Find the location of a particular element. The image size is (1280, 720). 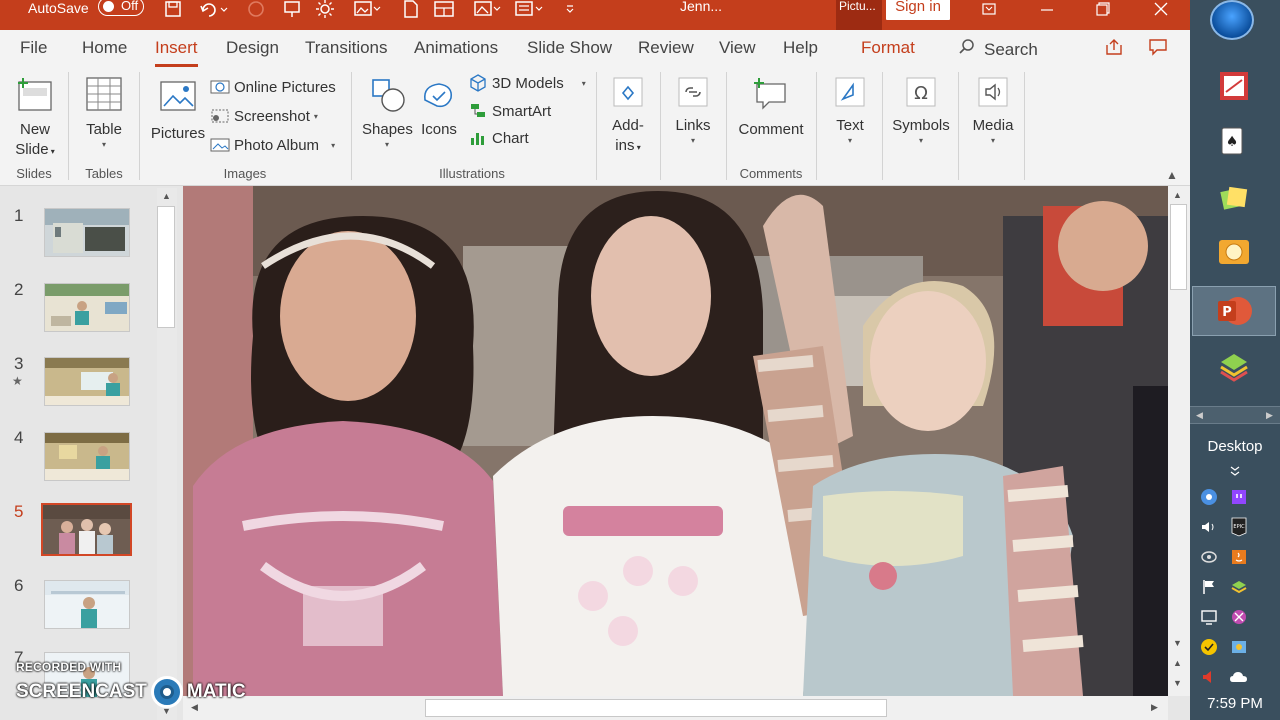

onedrive-tray-icon is located at coordinates (1239, 677).